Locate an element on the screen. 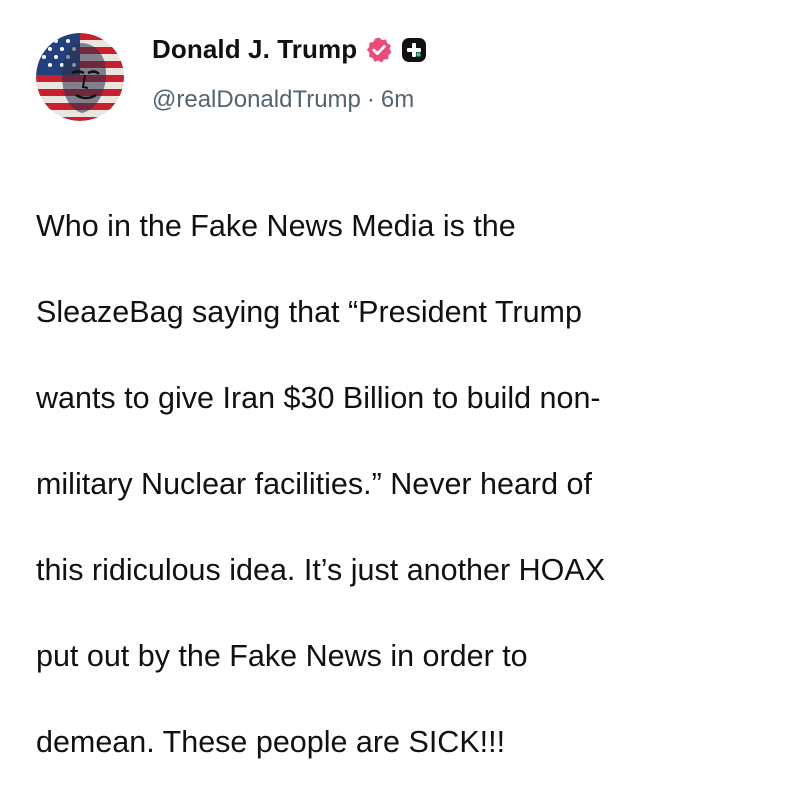  avatar is located at coordinates (80, 77).